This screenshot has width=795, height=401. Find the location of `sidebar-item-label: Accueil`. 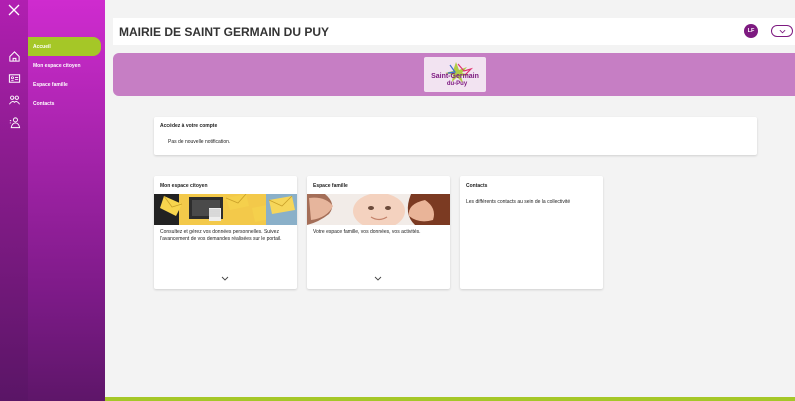

sidebar-item-label: Accueil is located at coordinates (42, 46).